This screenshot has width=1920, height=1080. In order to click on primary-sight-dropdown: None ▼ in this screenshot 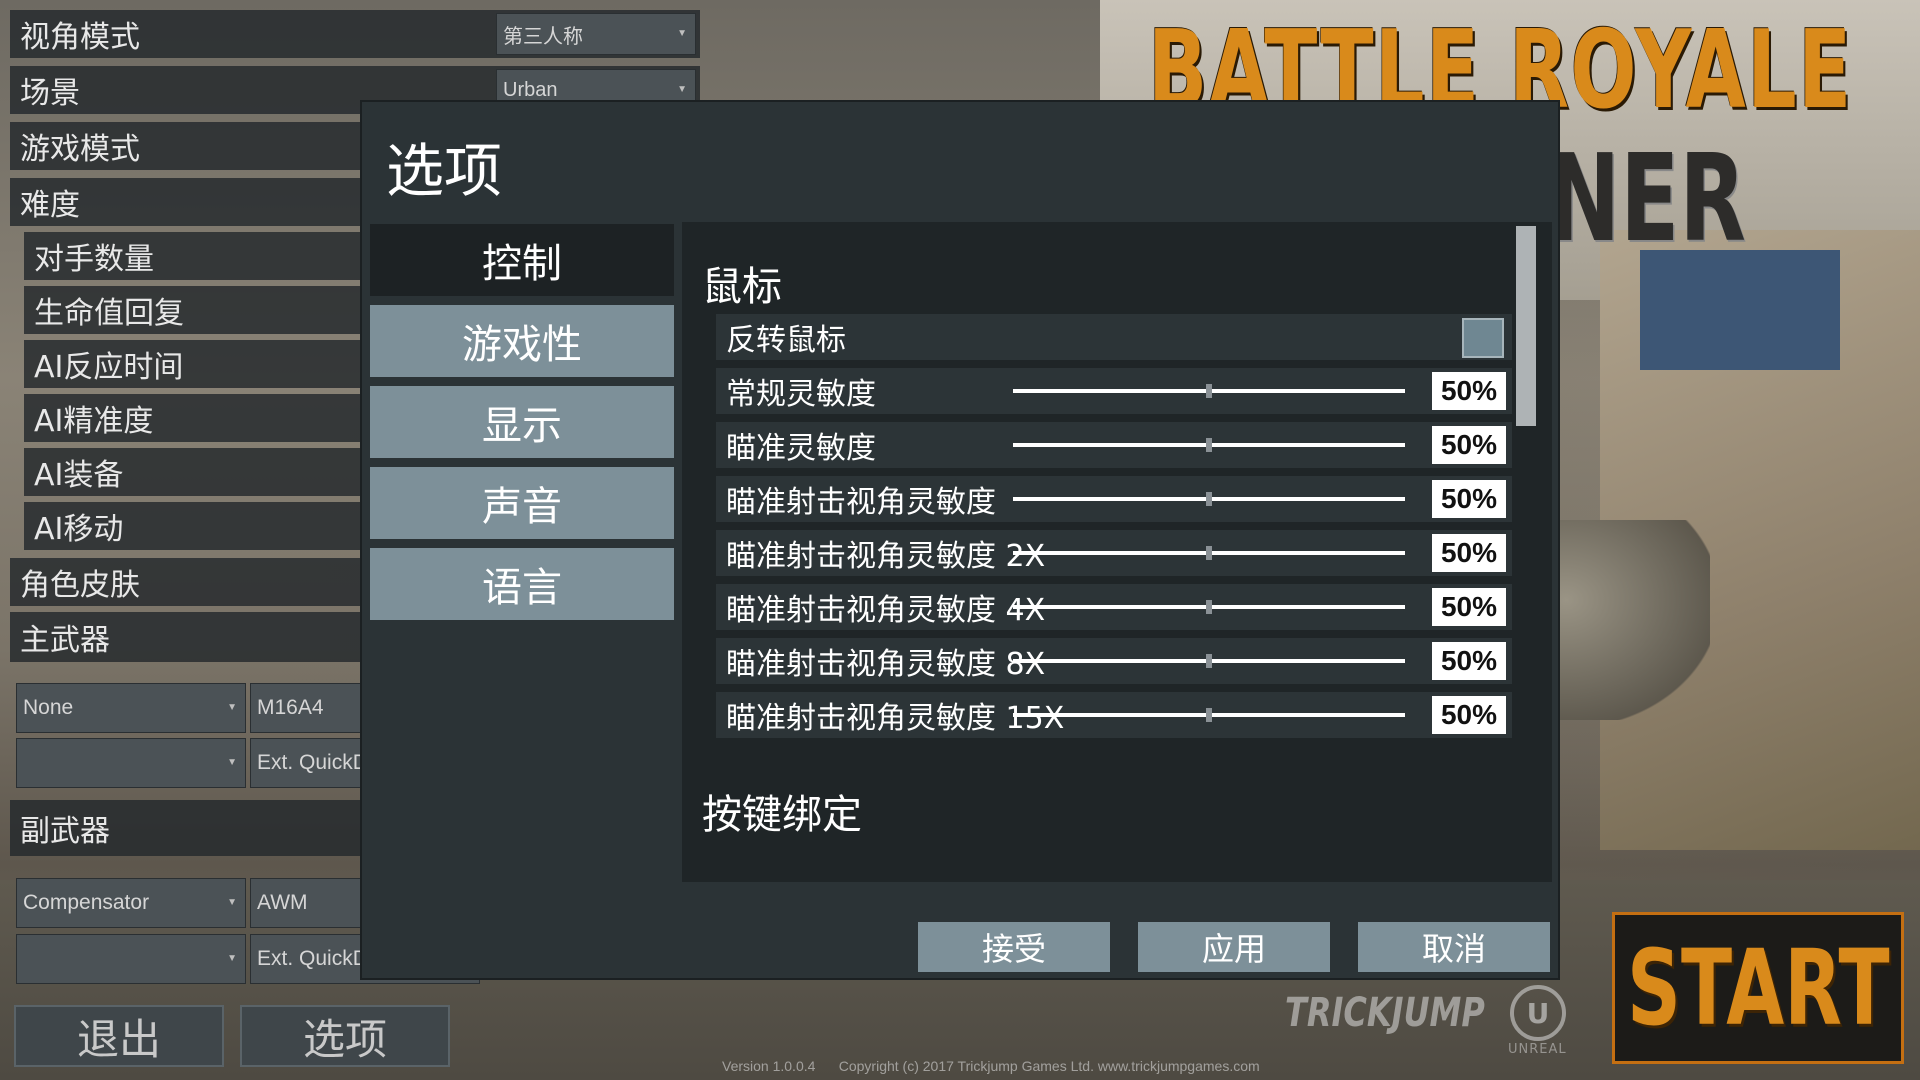, I will do `click(131, 708)`.